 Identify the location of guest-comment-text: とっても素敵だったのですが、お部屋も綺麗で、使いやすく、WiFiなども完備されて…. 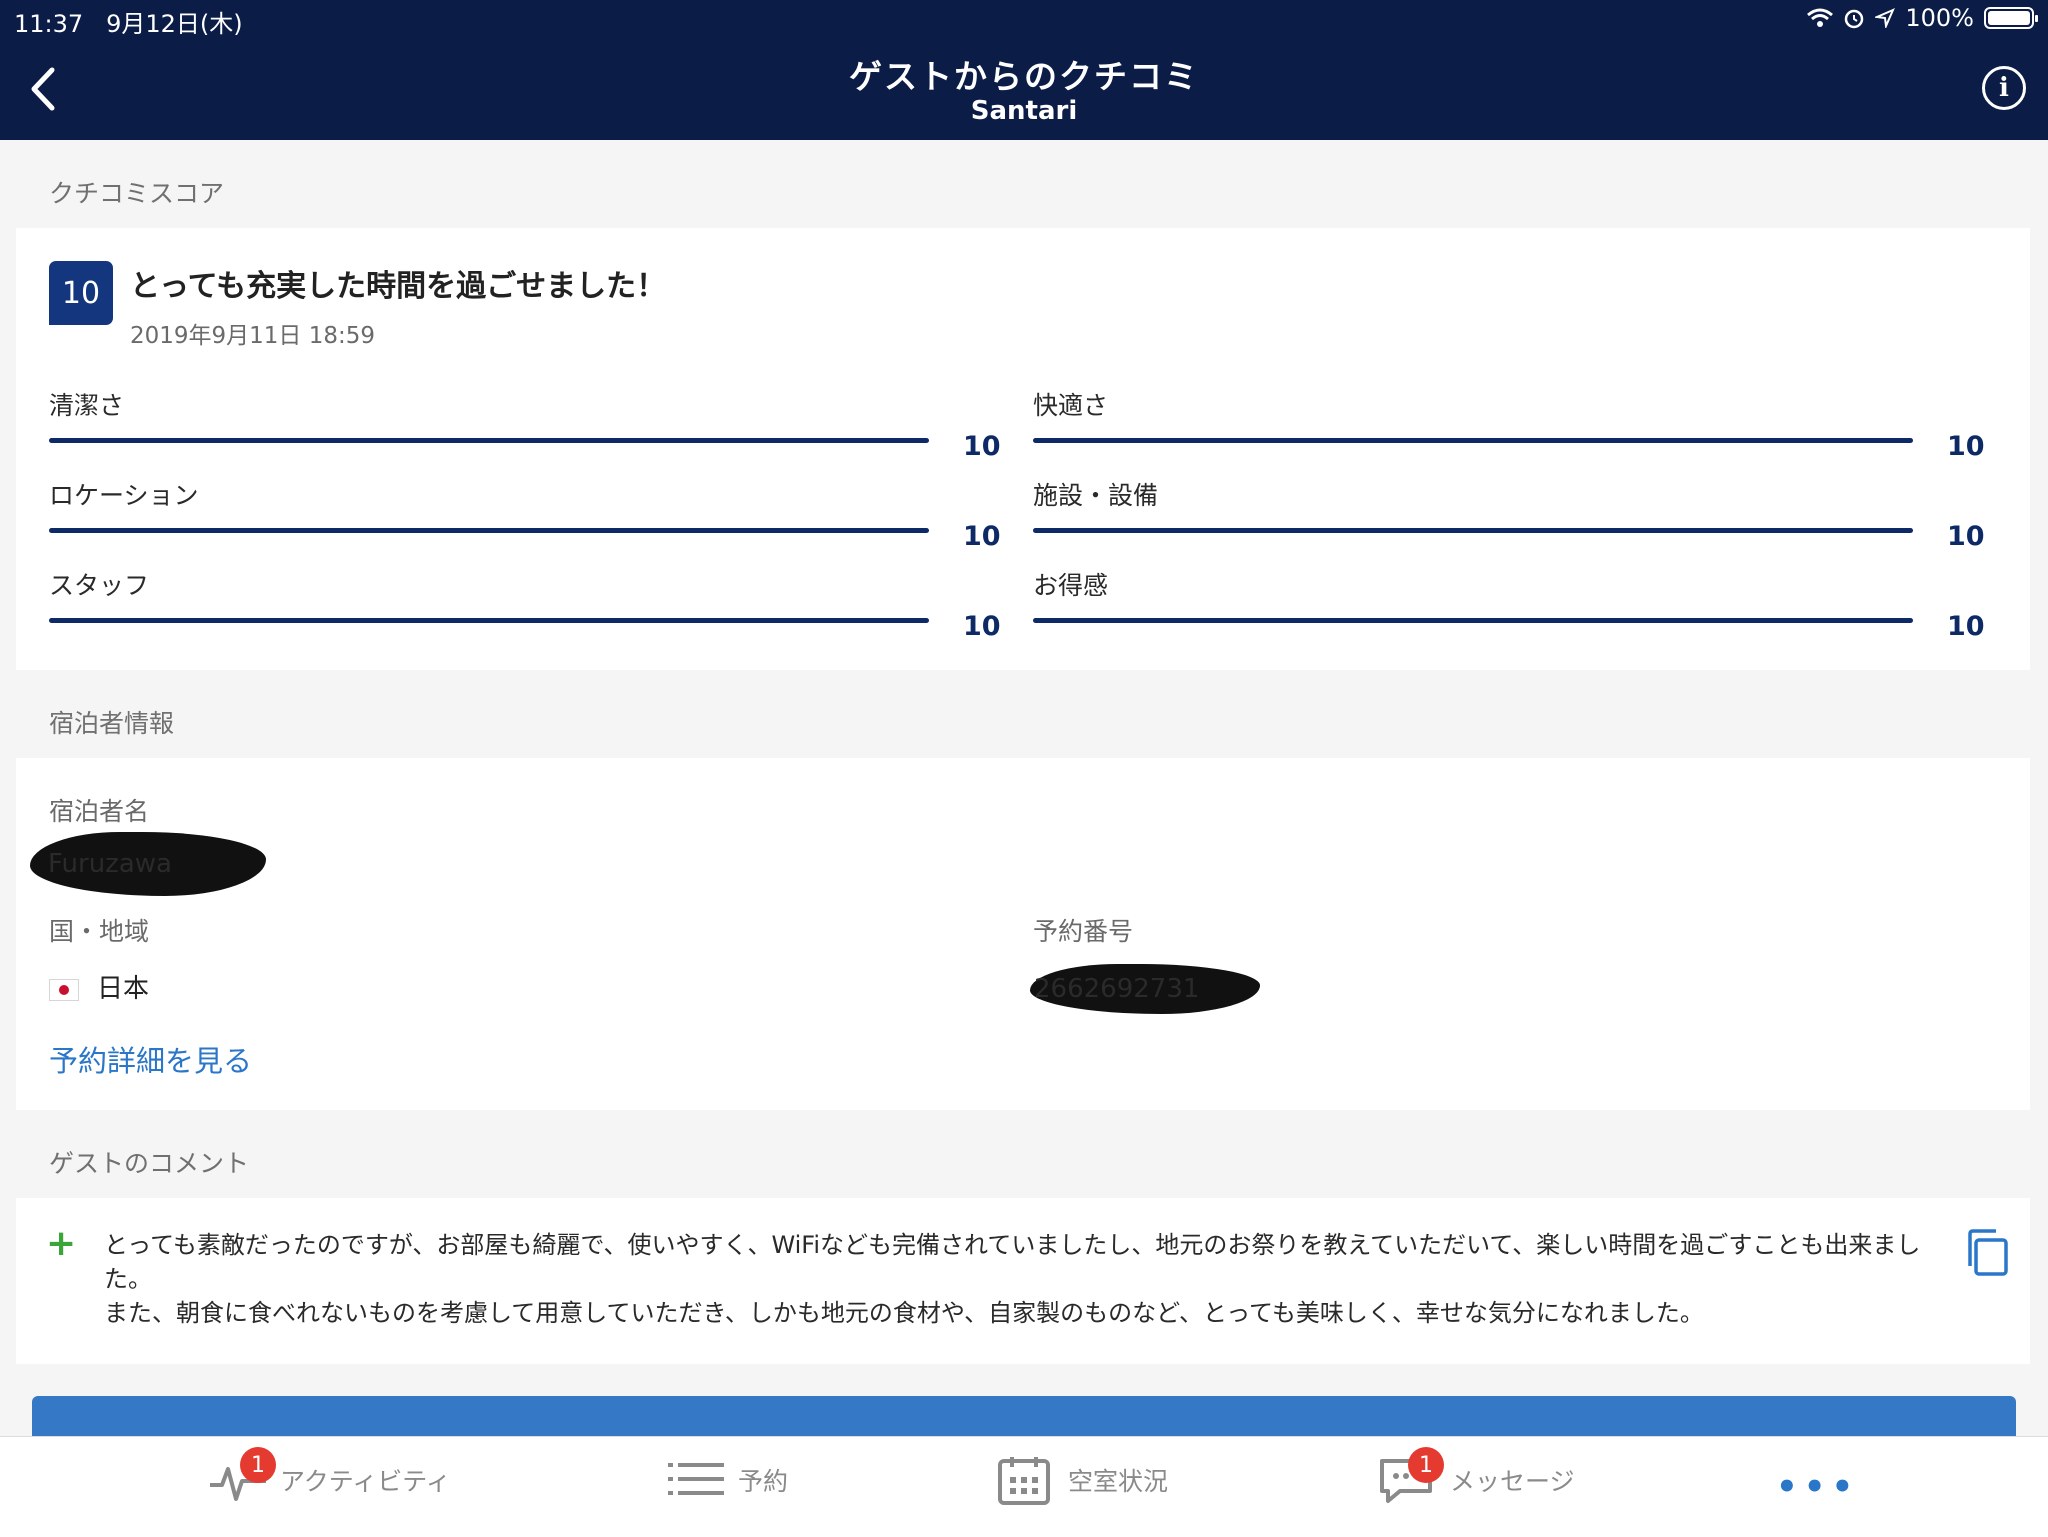
(1012, 1279).